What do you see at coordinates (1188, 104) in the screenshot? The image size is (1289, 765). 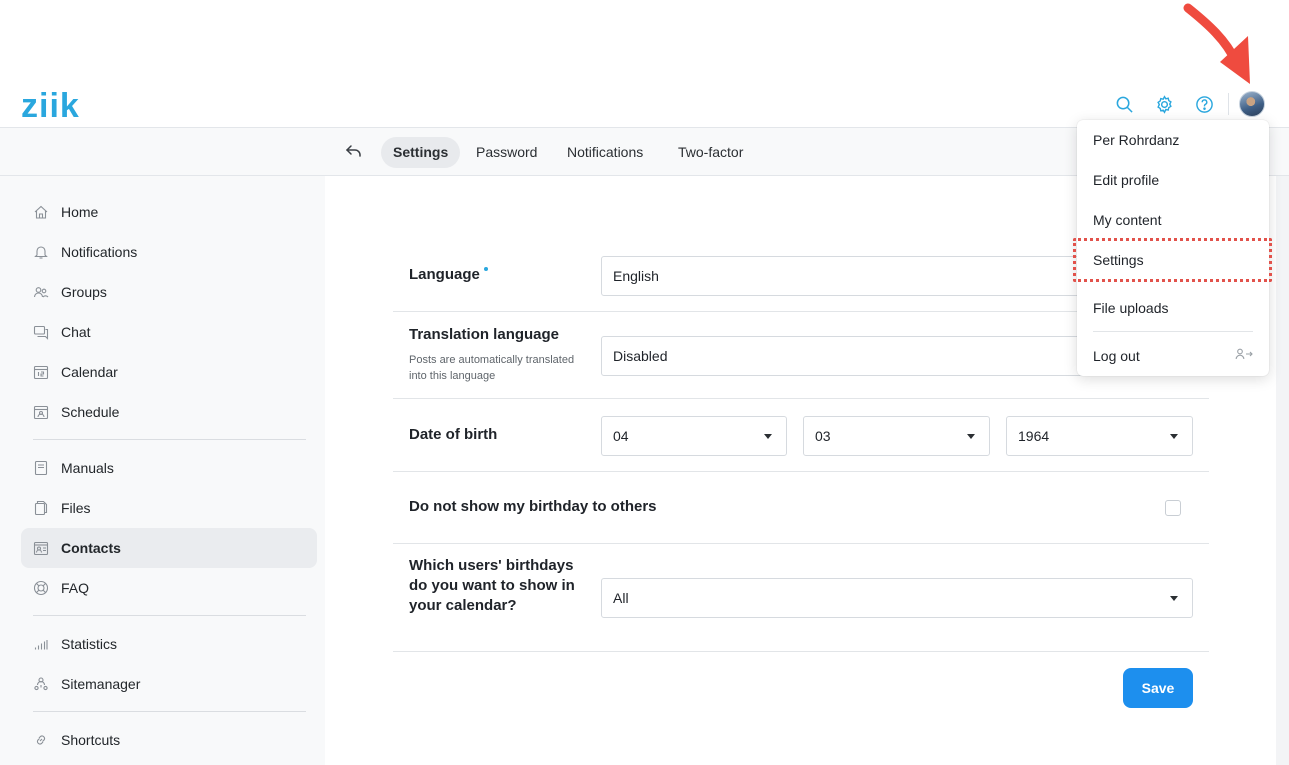 I see `header-actions` at bounding box center [1188, 104].